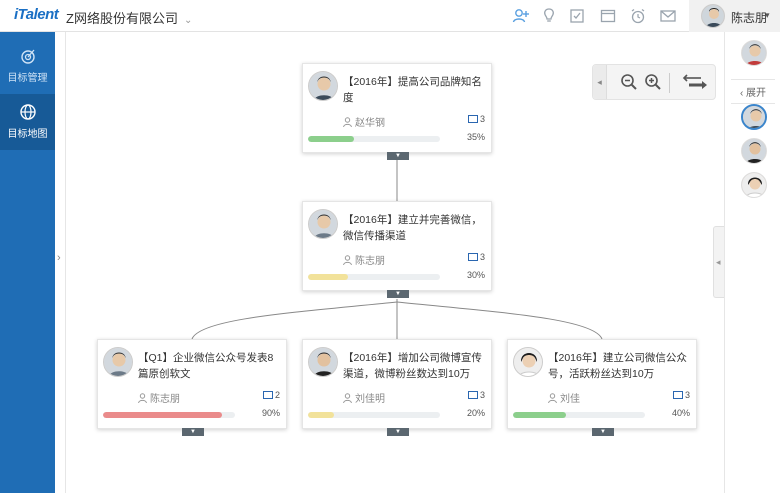 This screenshot has width=780, height=493. What do you see at coordinates (752, 262) in the screenshot?
I see `right-panel: ‹ 展开` at bounding box center [752, 262].